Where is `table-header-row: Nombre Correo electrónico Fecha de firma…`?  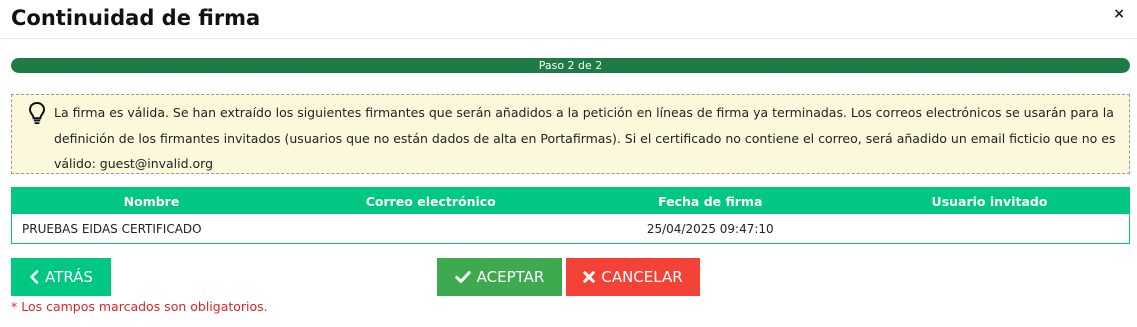
table-header-row: Nombre Correo electrónico Fecha de firma… is located at coordinates (570, 200).